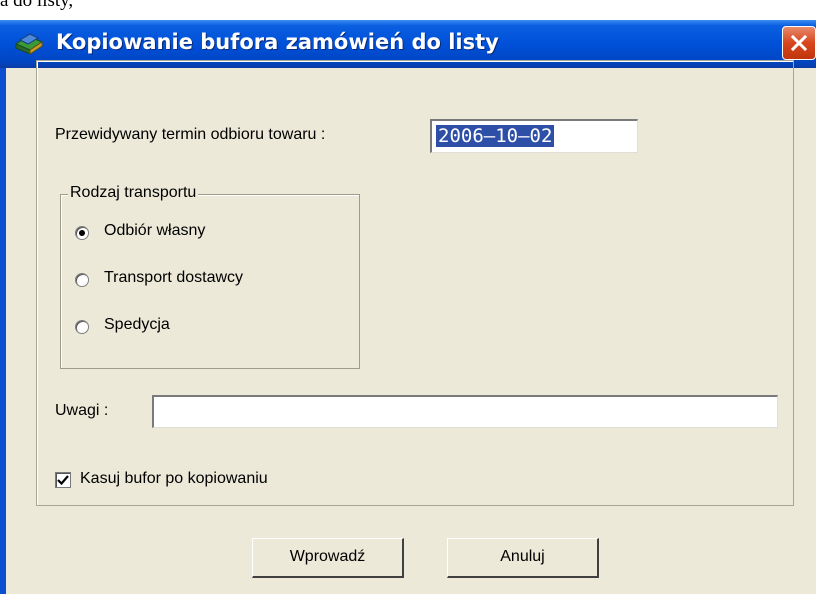 The height and width of the screenshot is (594, 816). I want to click on books-icon, so click(29, 44).